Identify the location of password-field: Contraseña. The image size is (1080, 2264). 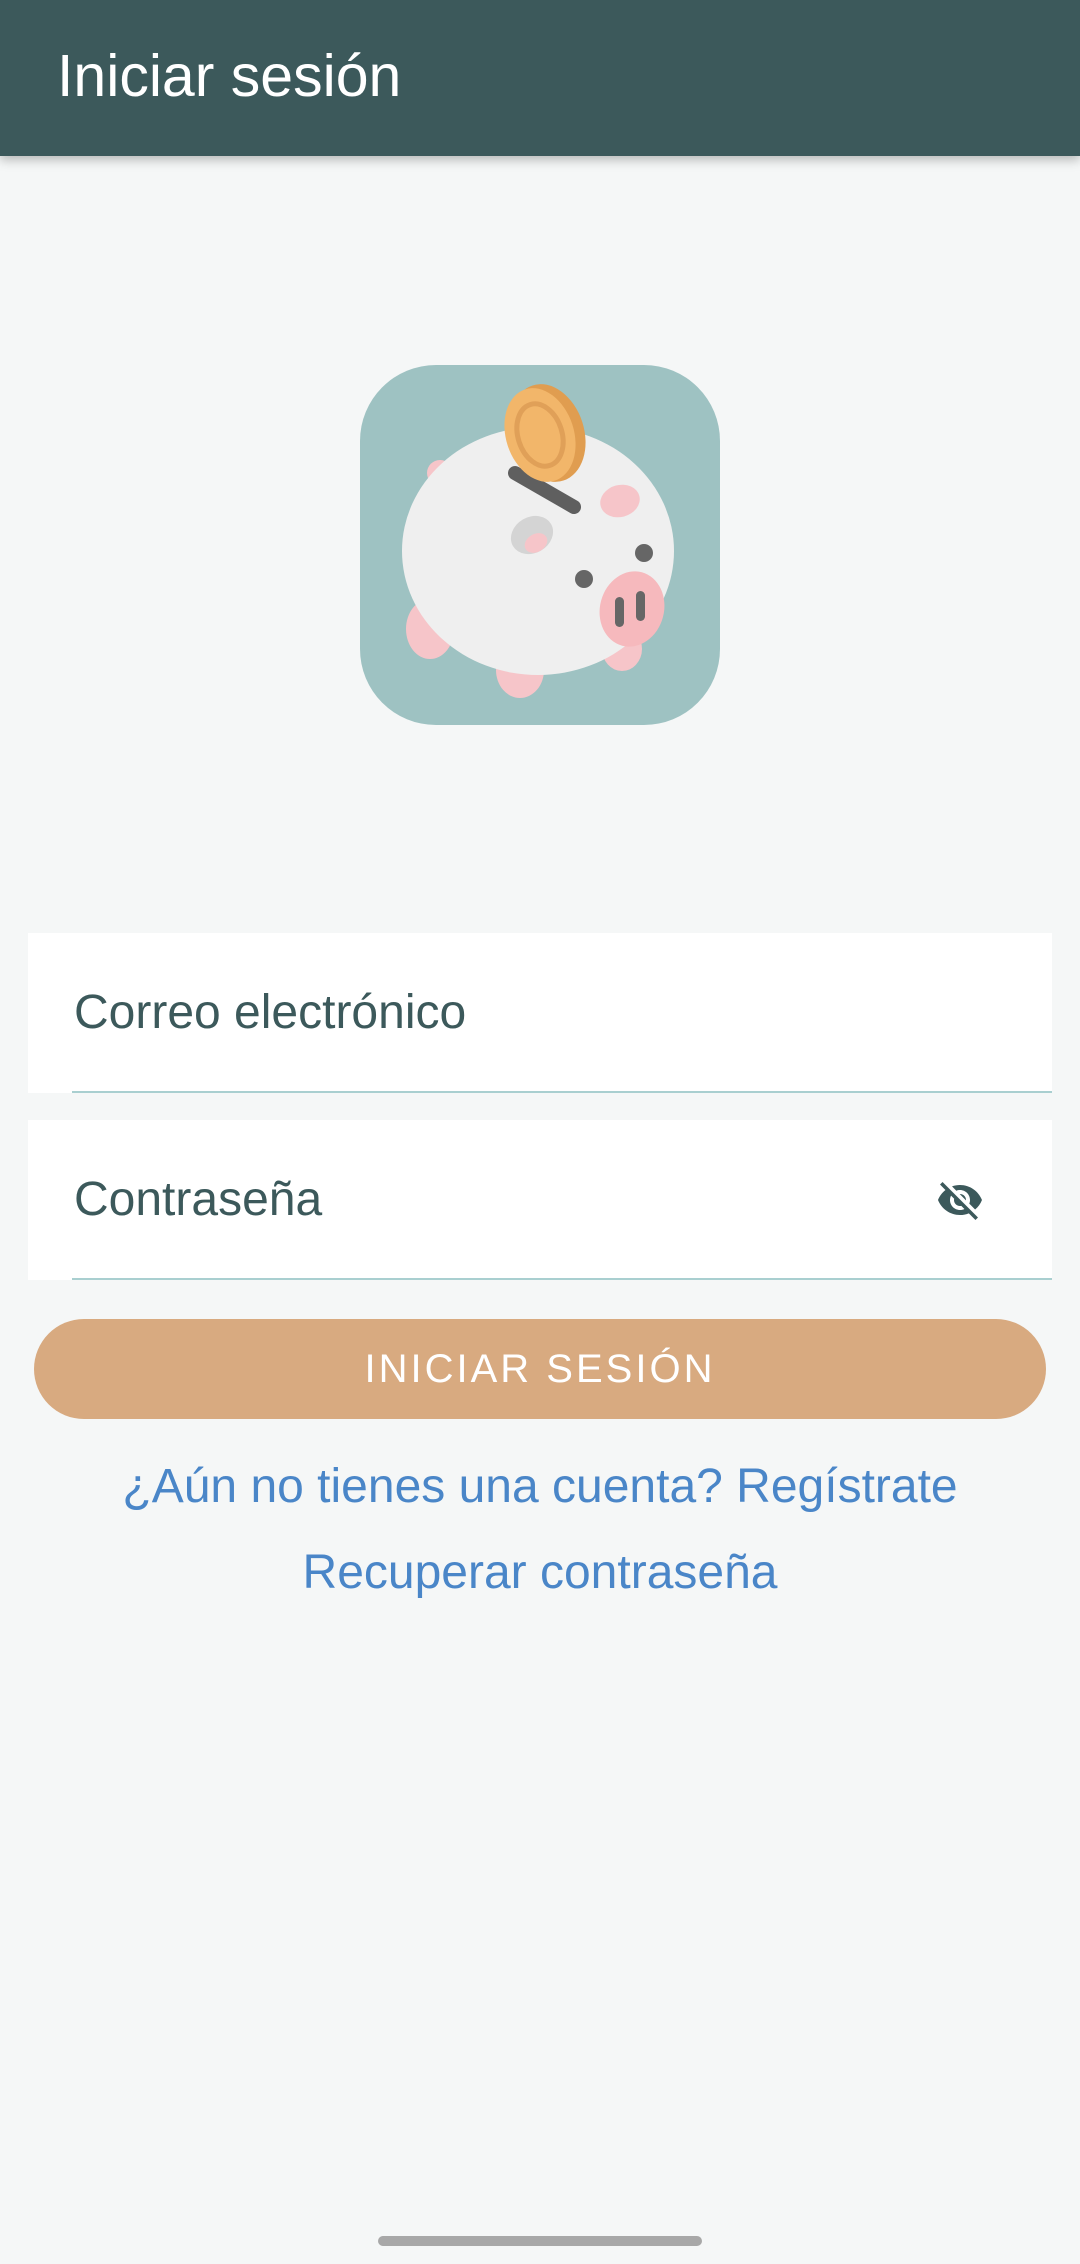
(540, 1200).